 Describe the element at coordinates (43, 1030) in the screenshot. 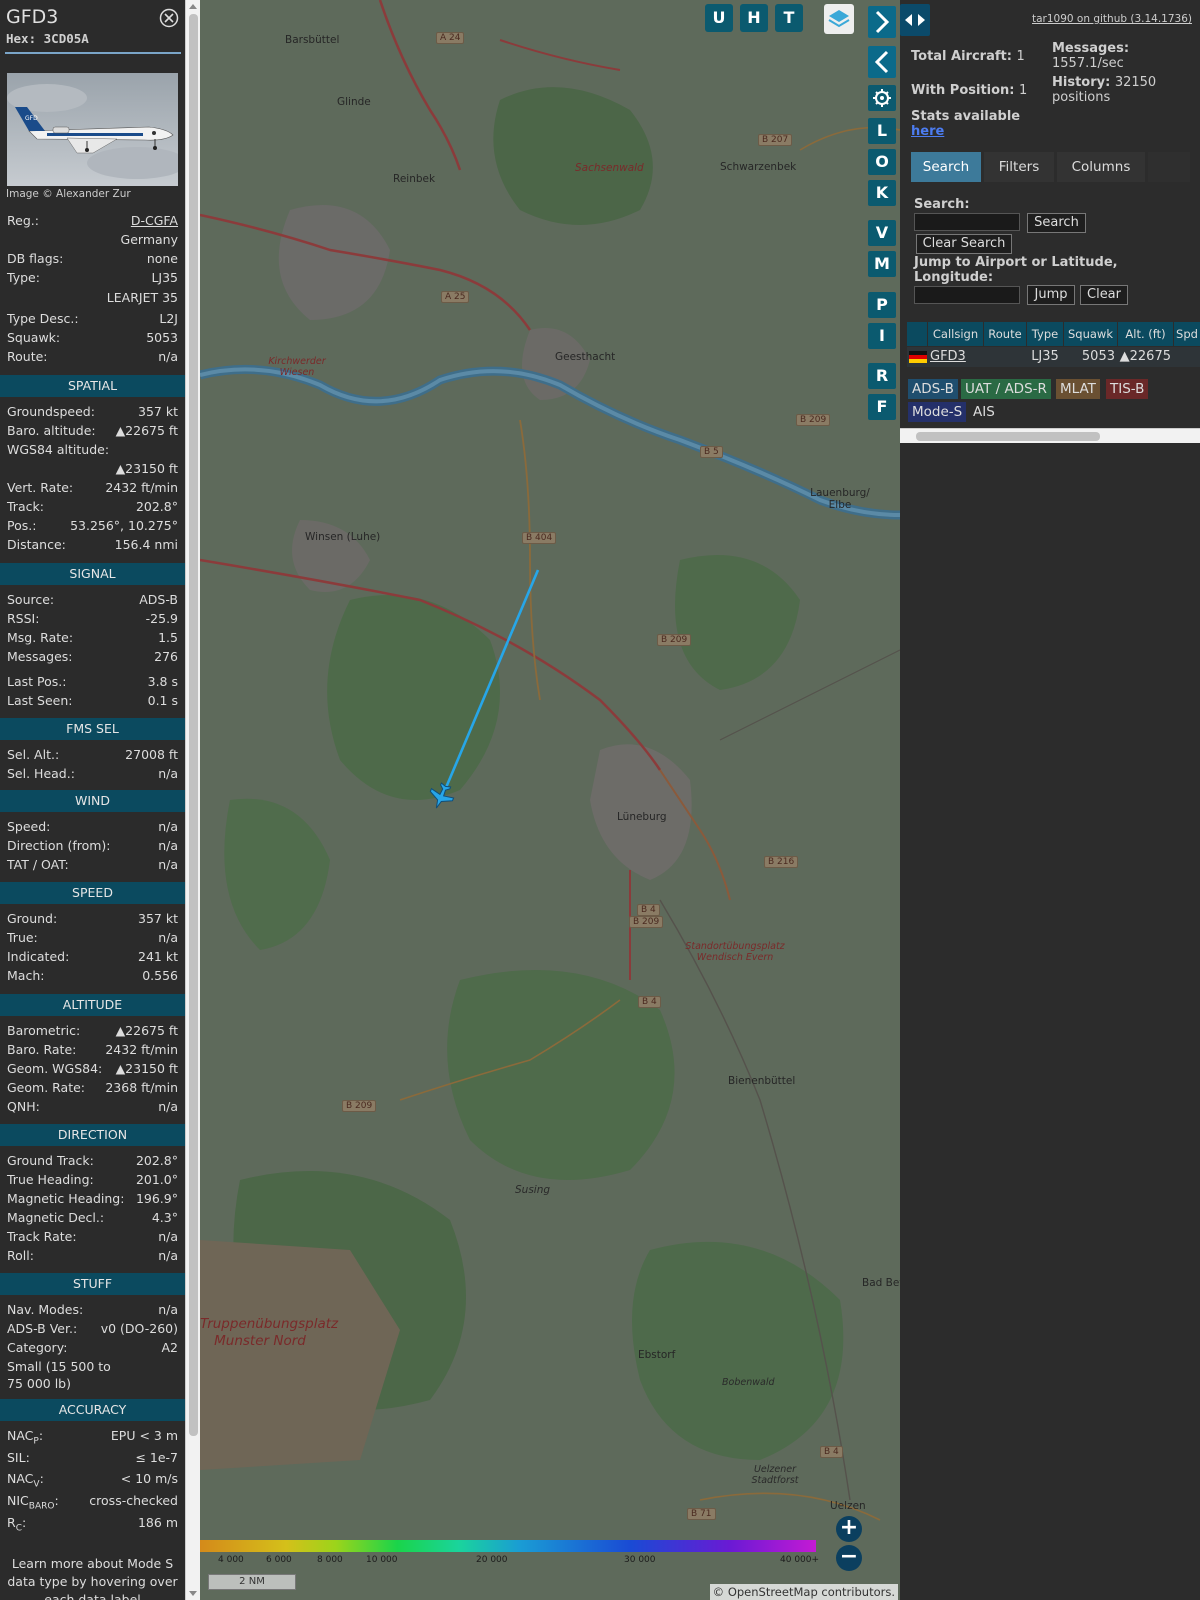

I see `info-label: Barometric:` at that location.